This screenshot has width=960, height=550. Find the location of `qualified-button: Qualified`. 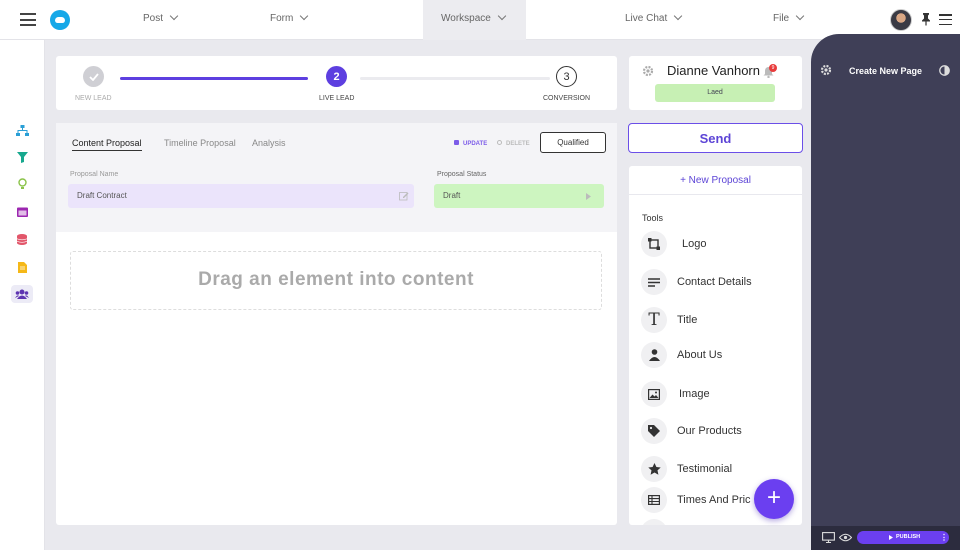

qualified-button: Qualified is located at coordinates (573, 142).